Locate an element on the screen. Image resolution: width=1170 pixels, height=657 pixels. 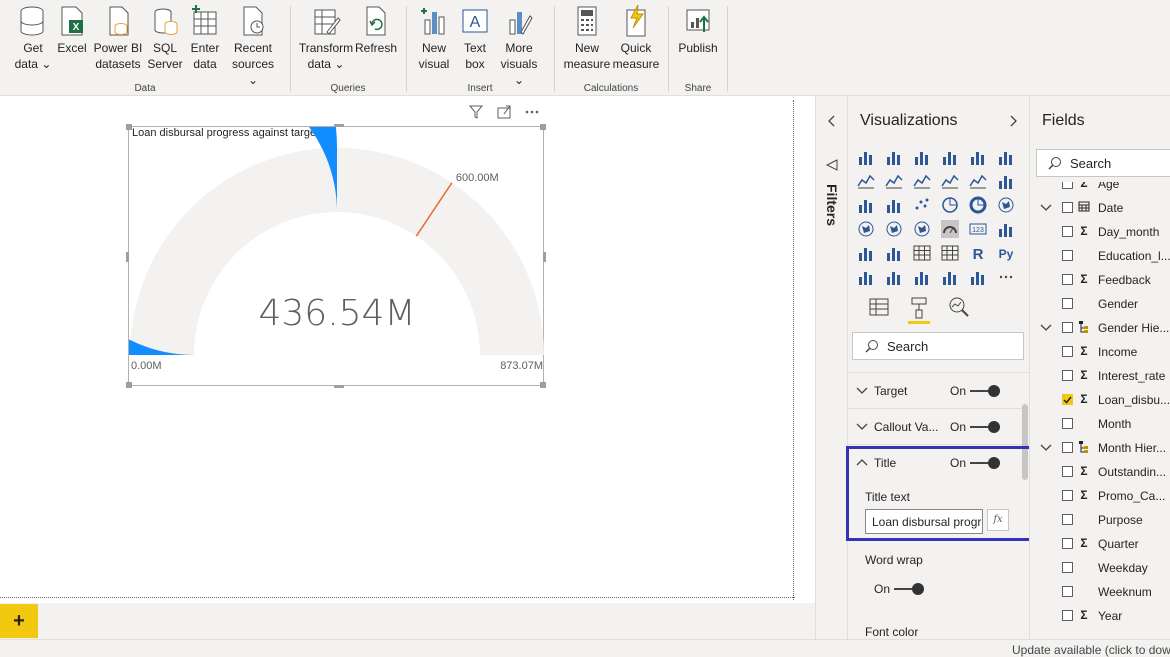
chevron-left-icon is located at coordinates (832, 121).